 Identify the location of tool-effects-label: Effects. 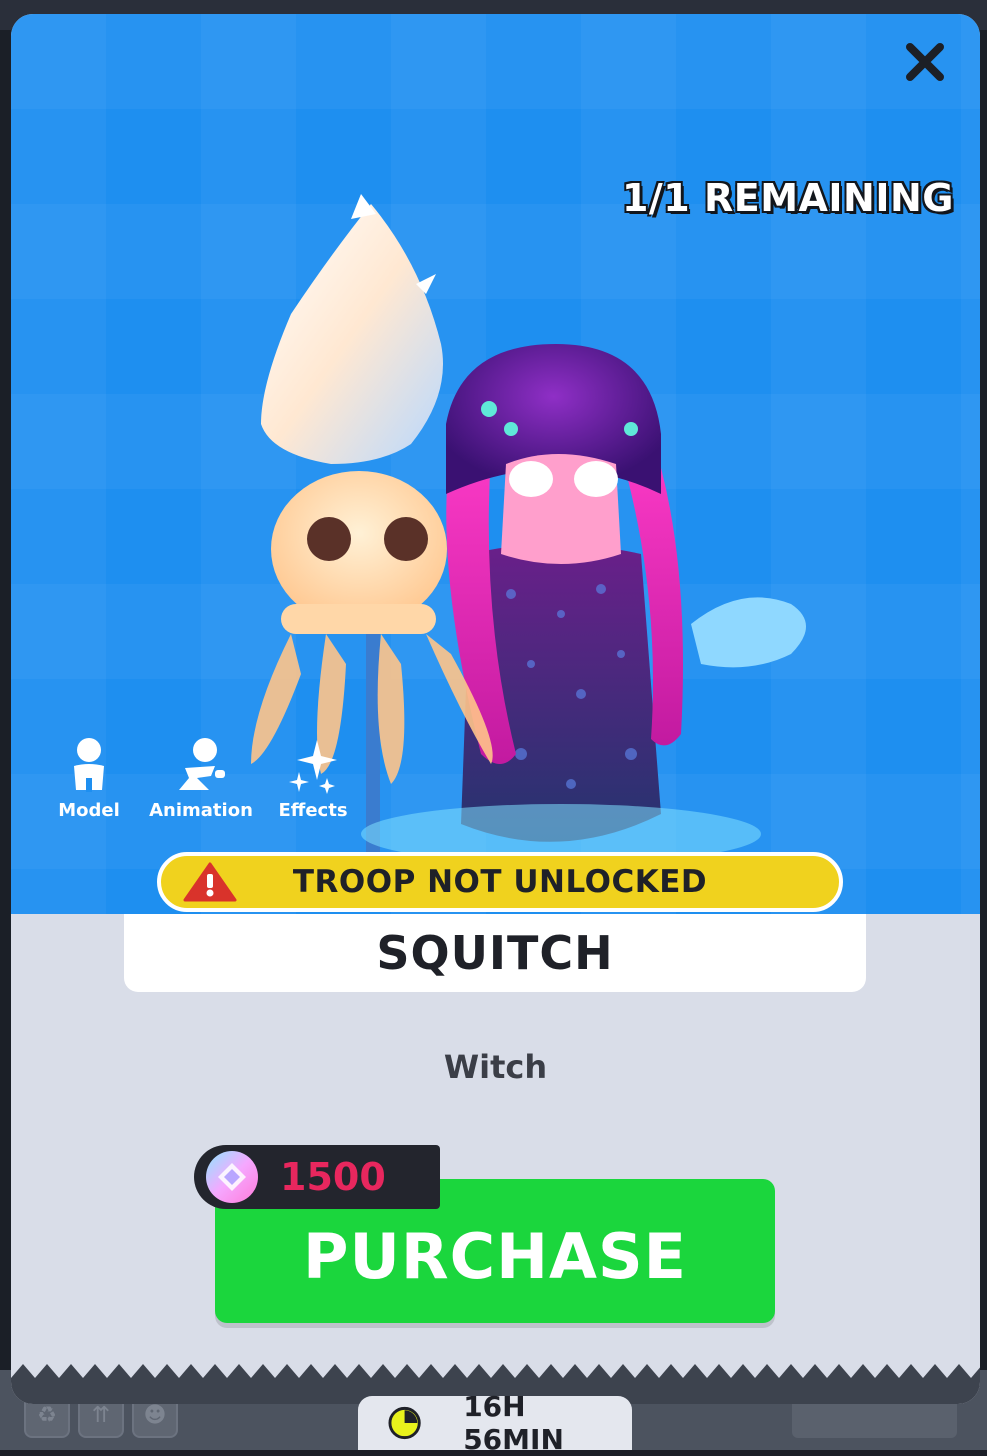
(313, 810).